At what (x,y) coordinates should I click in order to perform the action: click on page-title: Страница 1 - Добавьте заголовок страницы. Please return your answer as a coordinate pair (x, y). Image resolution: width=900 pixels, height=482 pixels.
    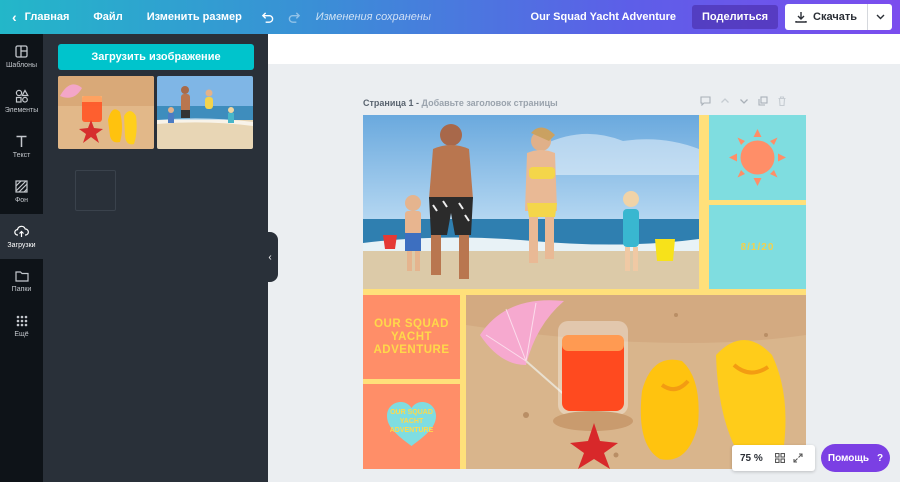
    Looking at the image, I should click on (460, 103).